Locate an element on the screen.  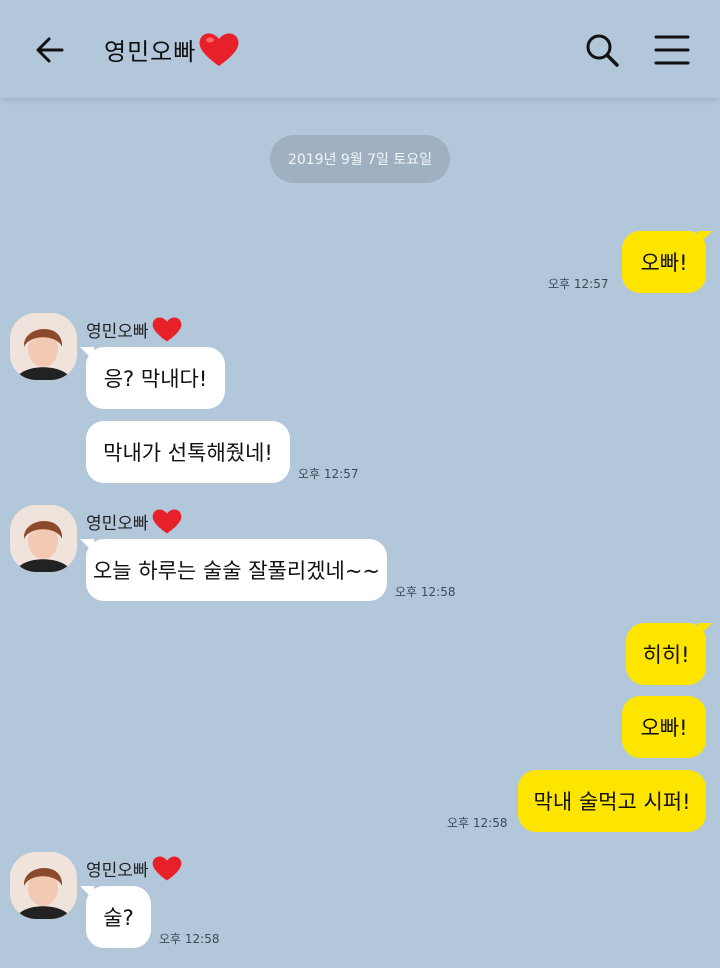
back-arrow-icon is located at coordinates (50, 50).